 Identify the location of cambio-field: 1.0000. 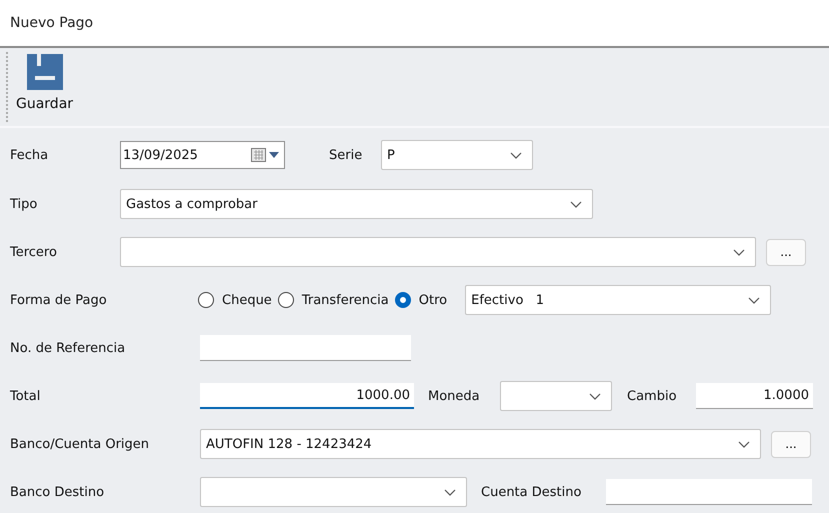
(754, 396).